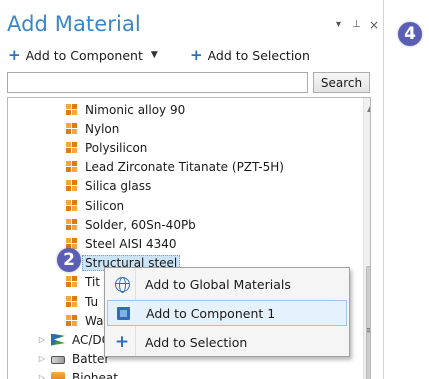 This screenshot has height=379, width=429. Describe the element at coordinates (258, 55) in the screenshot. I see `add-to-selection-label: Add to Selection` at that location.